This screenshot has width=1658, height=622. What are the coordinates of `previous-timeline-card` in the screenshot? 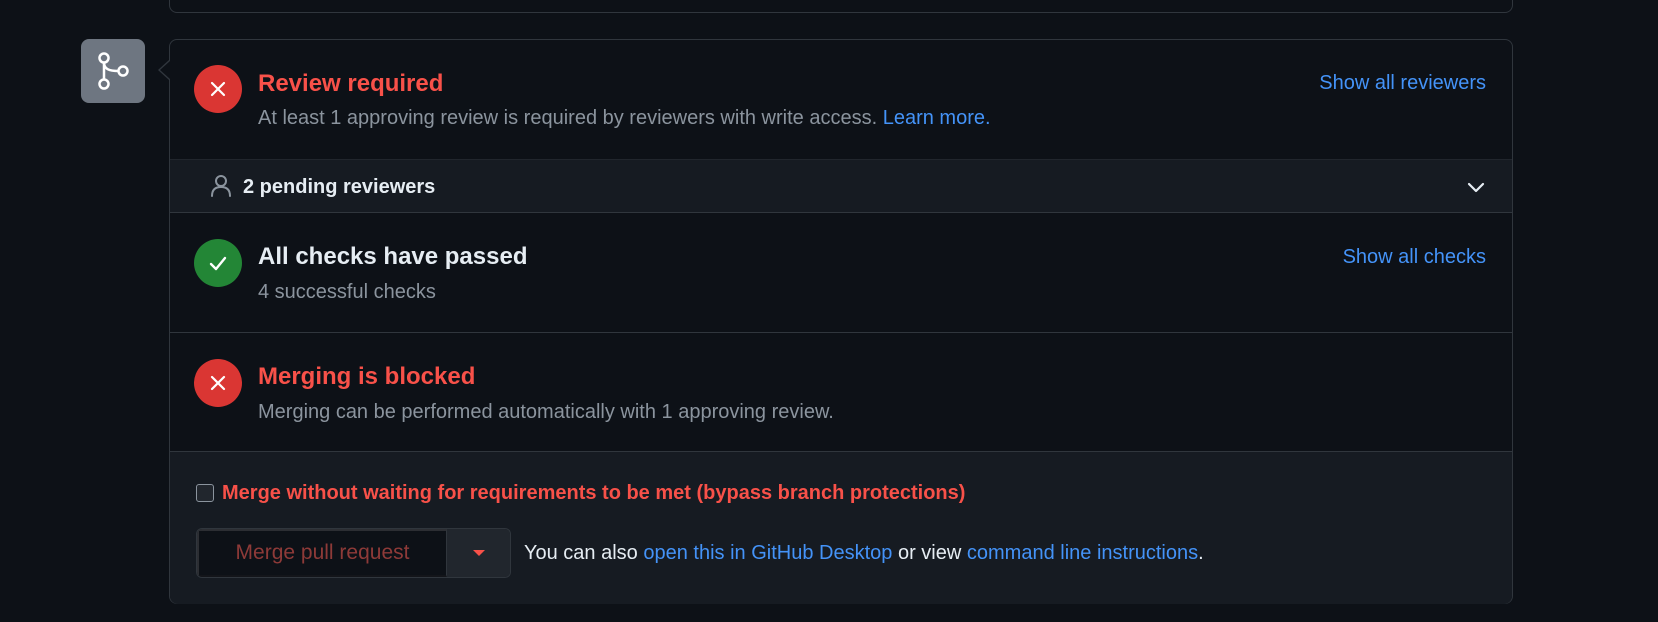 It's located at (841, 6).